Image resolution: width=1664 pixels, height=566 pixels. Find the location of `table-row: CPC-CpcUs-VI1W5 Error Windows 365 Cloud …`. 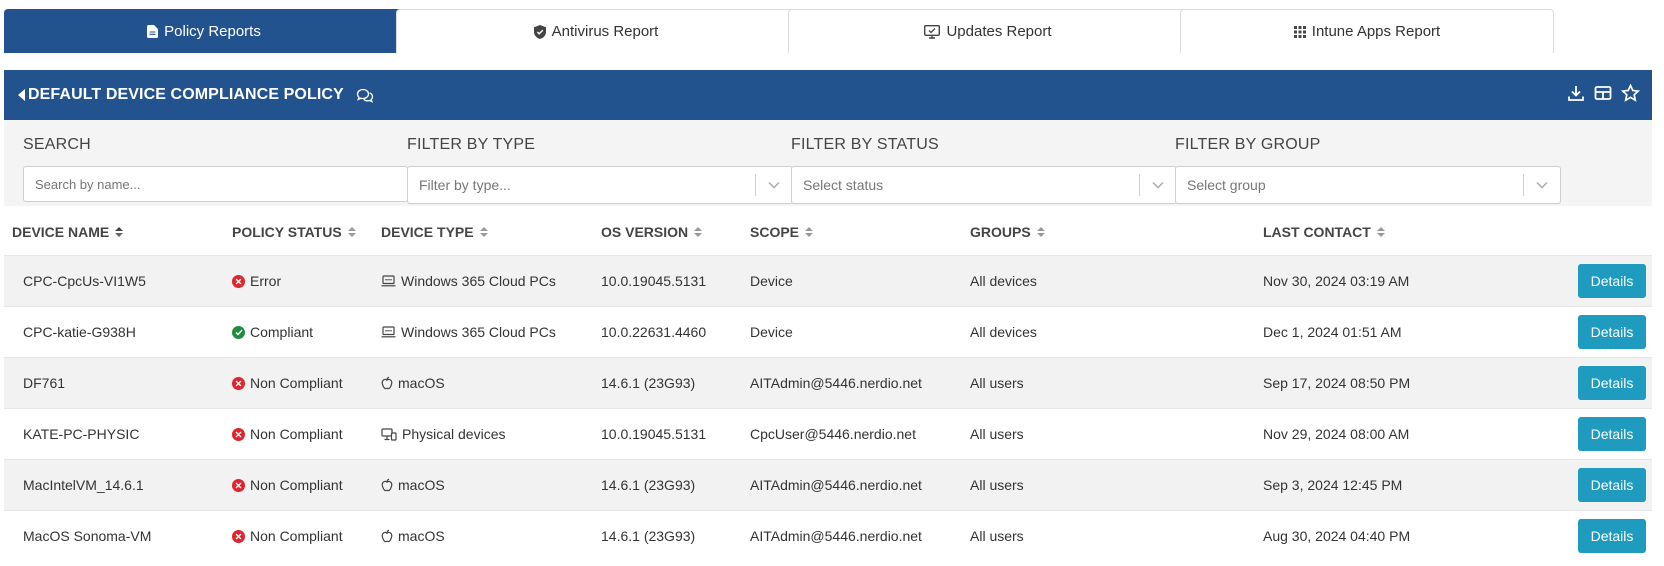

table-row: CPC-CpcUs-VI1W5 Error Windows 365 Cloud … is located at coordinates (828, 280).